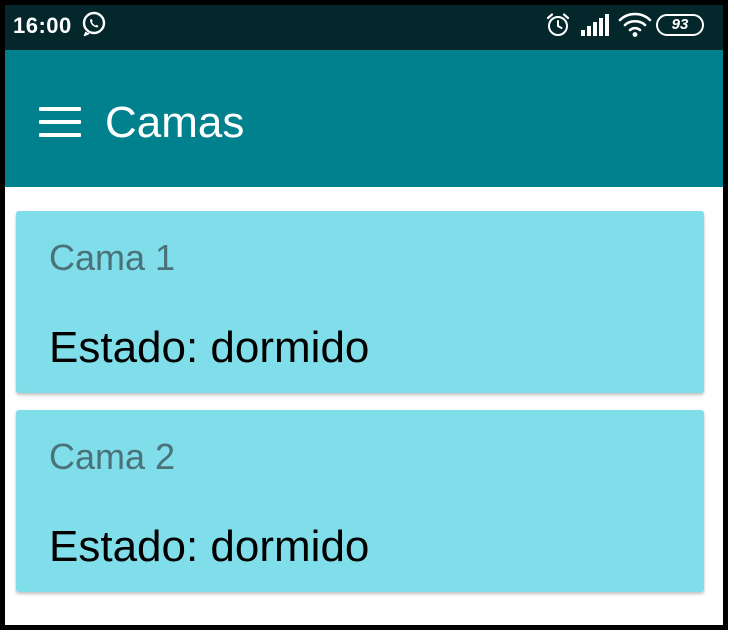 The height and width of the screenshot is (632, 734). Describe the element at coordinates (175, 122) in the screenshot. I see `page-title: Camas` at that location.